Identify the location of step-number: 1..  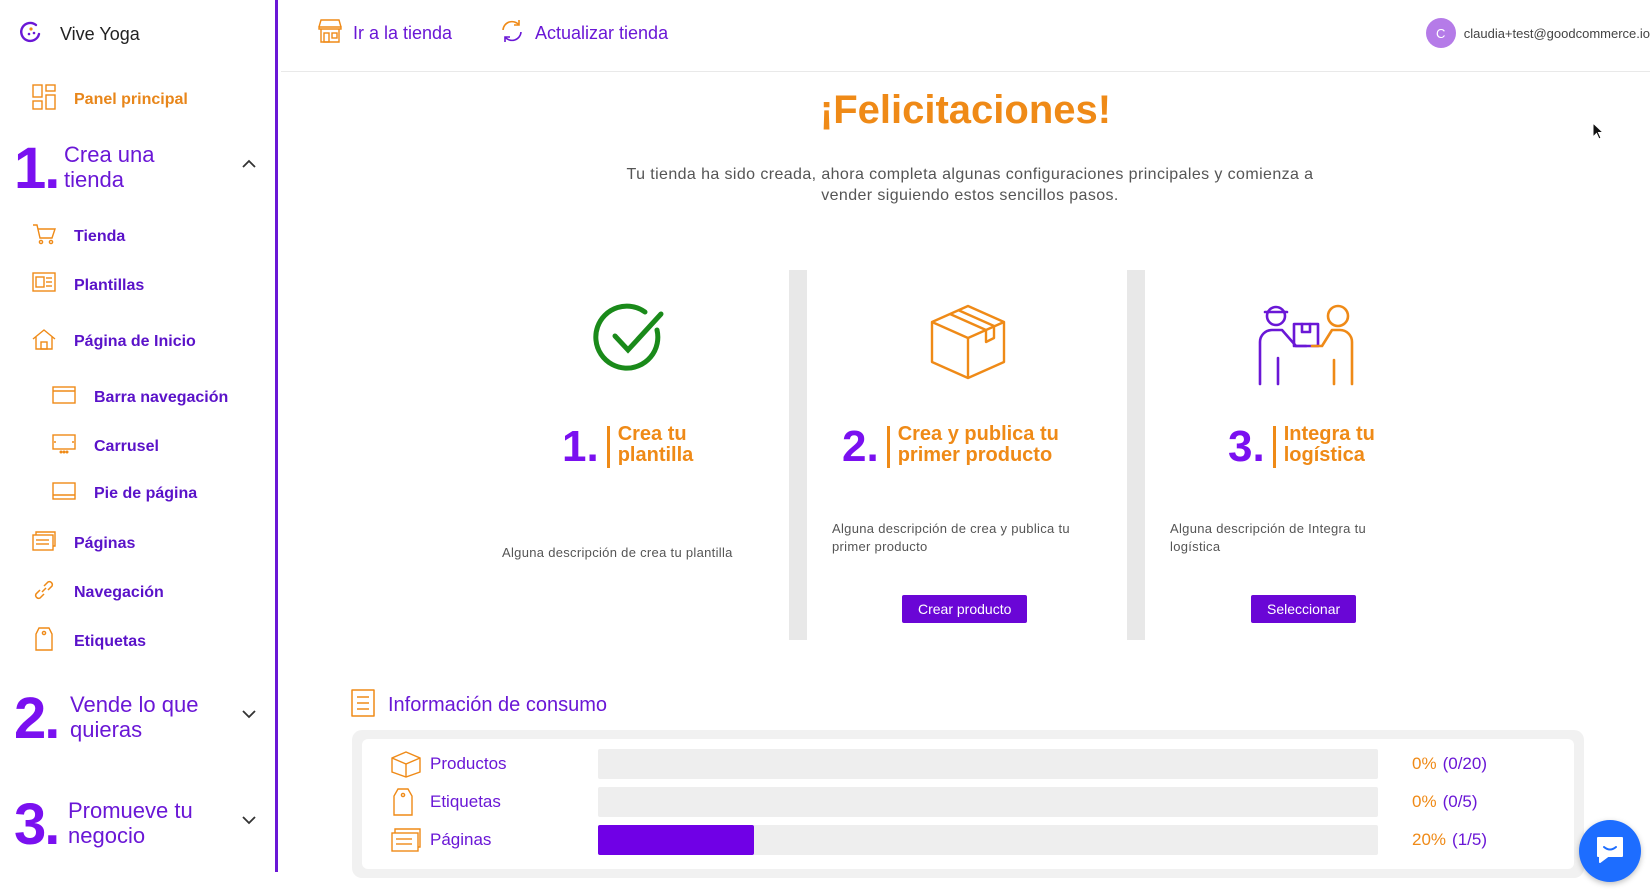
(580, 446).